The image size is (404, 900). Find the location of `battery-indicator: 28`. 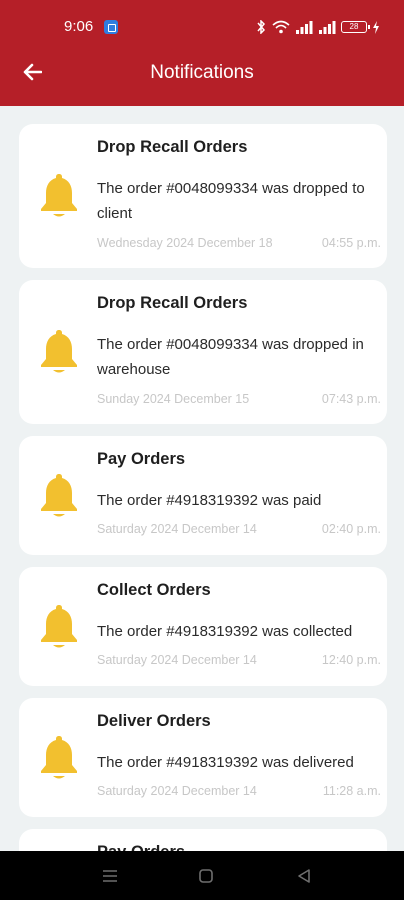

battery-indicator: 28 is located at coordinates (355, 27).